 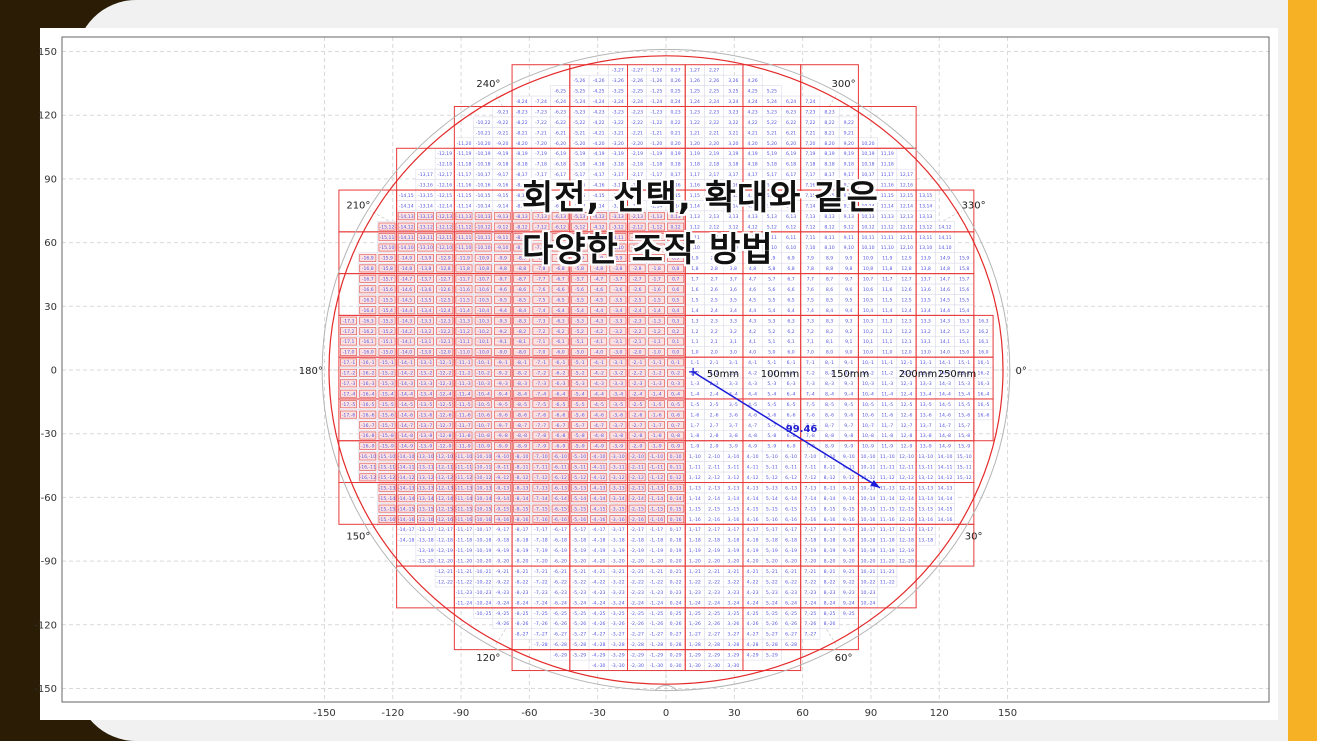 What do you see at coordinates (637, 153) in the screenshot?
I see `die-cell: -2,19` at bounding box center [637, 153].